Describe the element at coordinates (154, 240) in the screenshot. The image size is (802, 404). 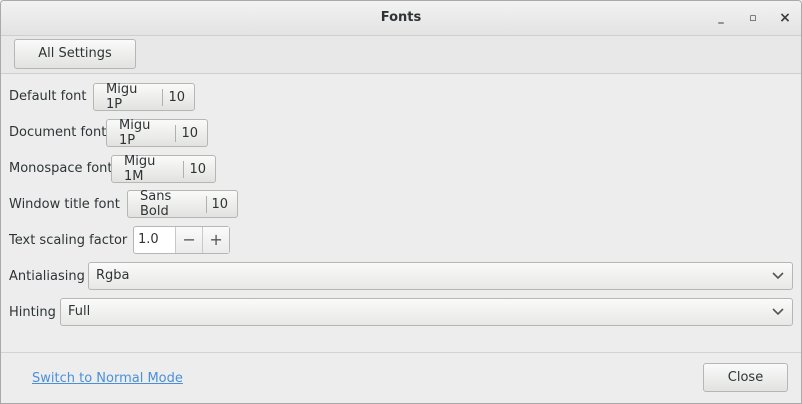
I see `text-scaling-value: 1.0` at that location.